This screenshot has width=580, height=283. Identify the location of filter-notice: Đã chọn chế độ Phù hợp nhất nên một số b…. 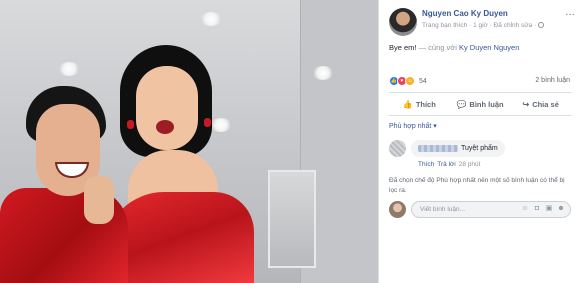
(477, 185).